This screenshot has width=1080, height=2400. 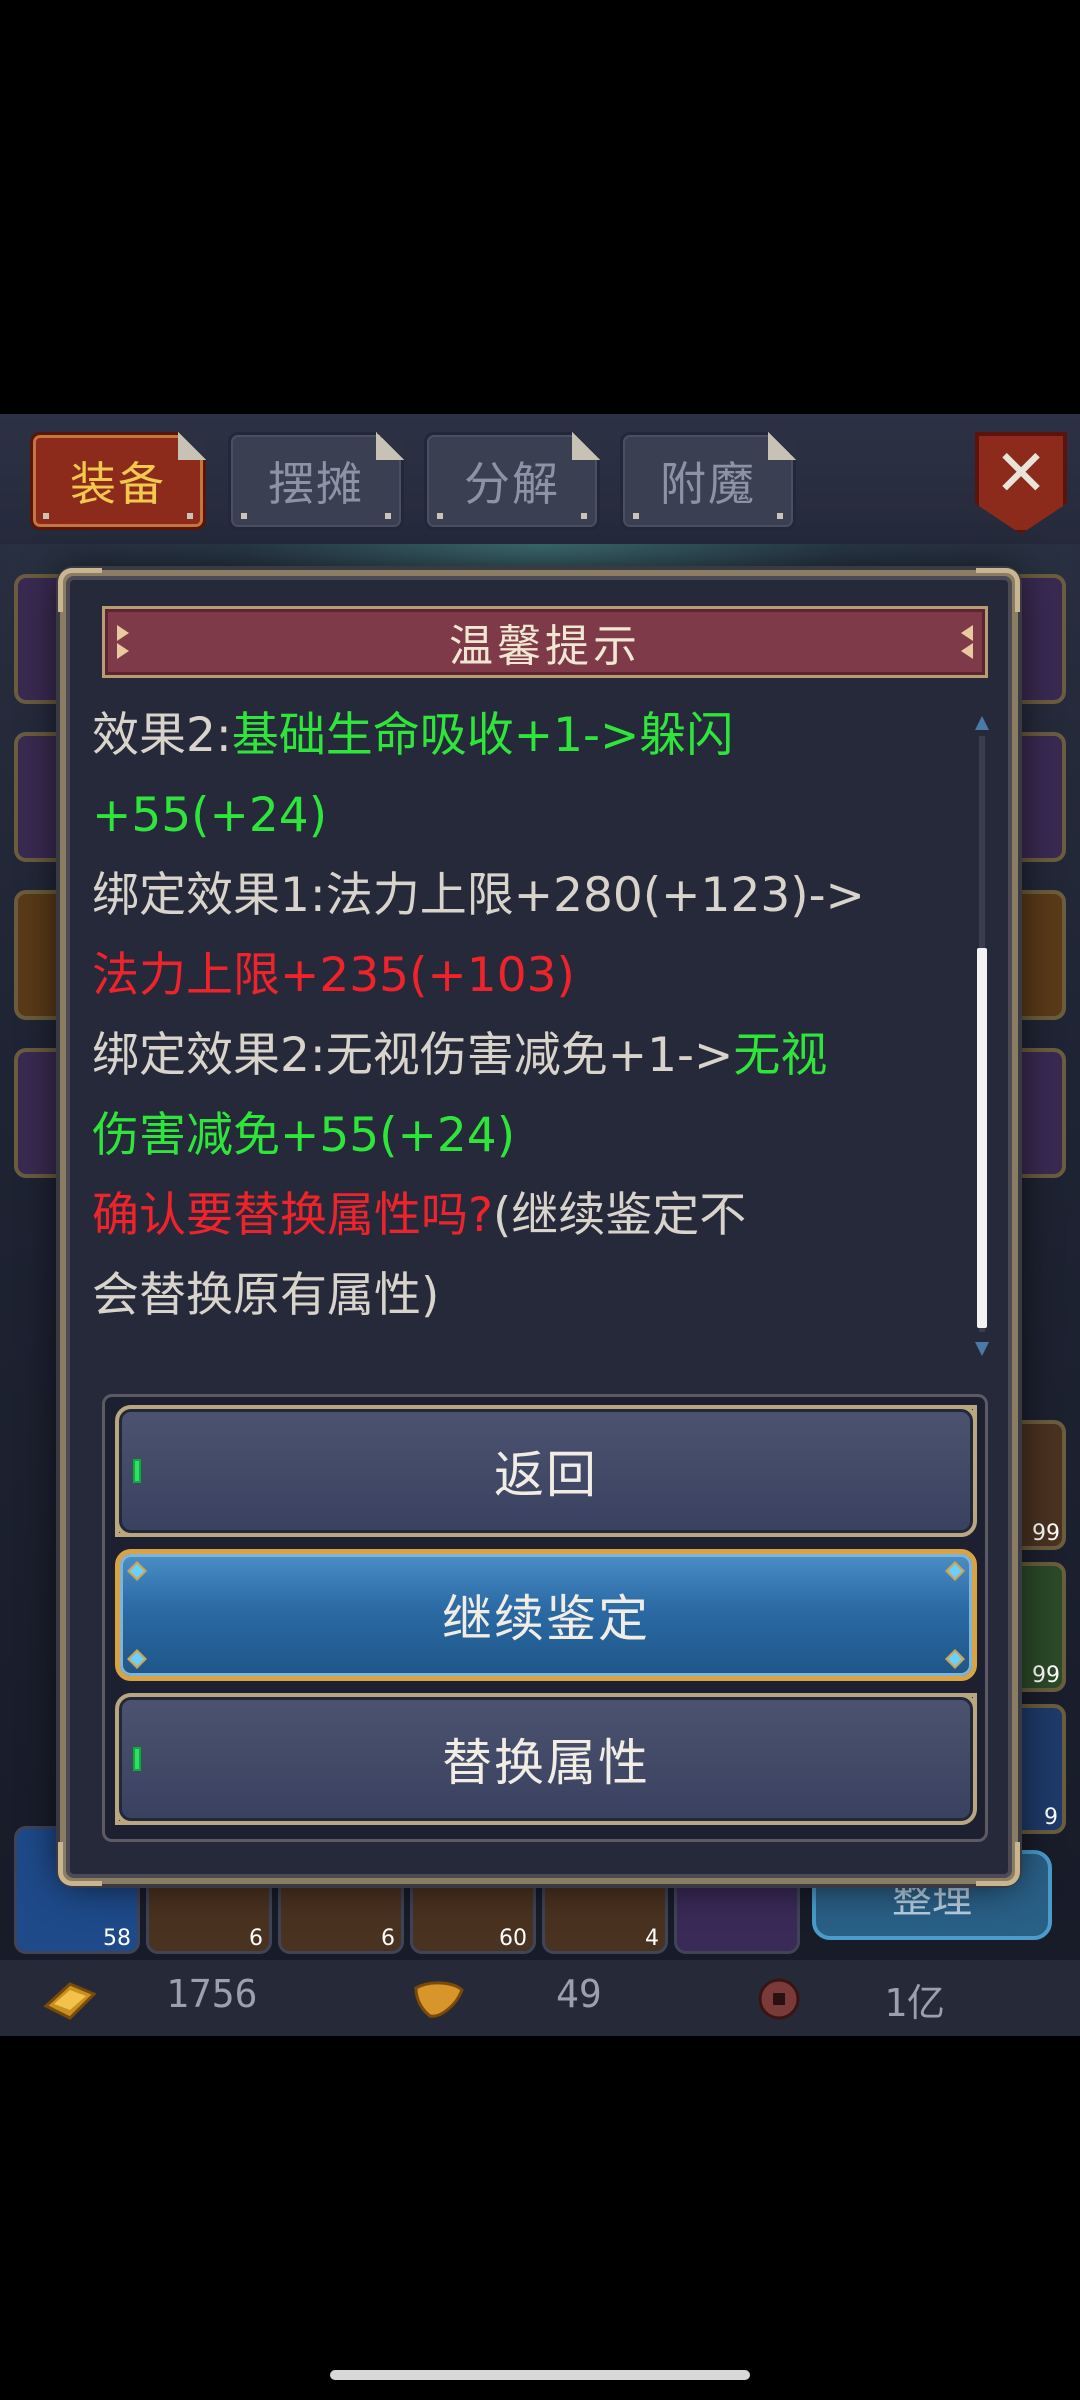 I want to click on message-line: 法力上限+235(+103), so click(x=532, y=976).